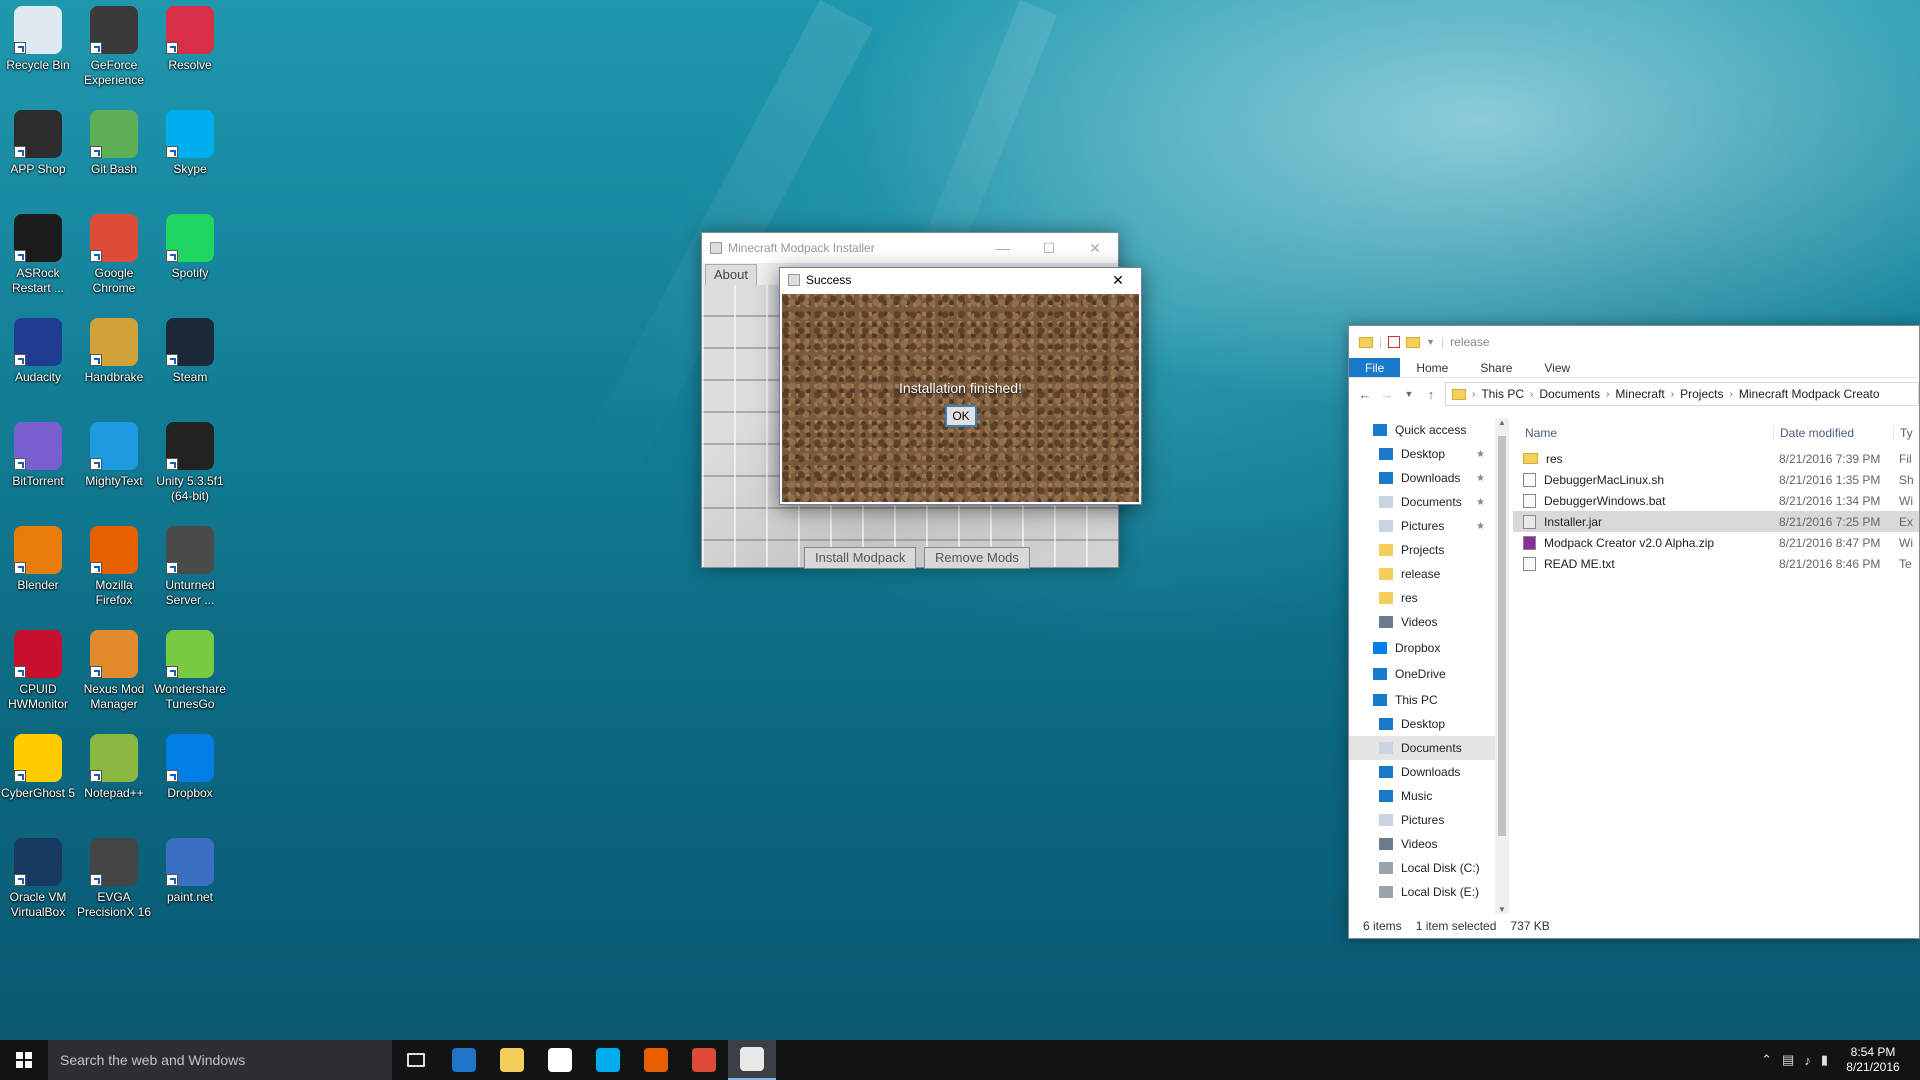  What do you see at coordinates (1394, 342) in the screenshot?
I see `properties-icon` at bounding box center [1394, 342].